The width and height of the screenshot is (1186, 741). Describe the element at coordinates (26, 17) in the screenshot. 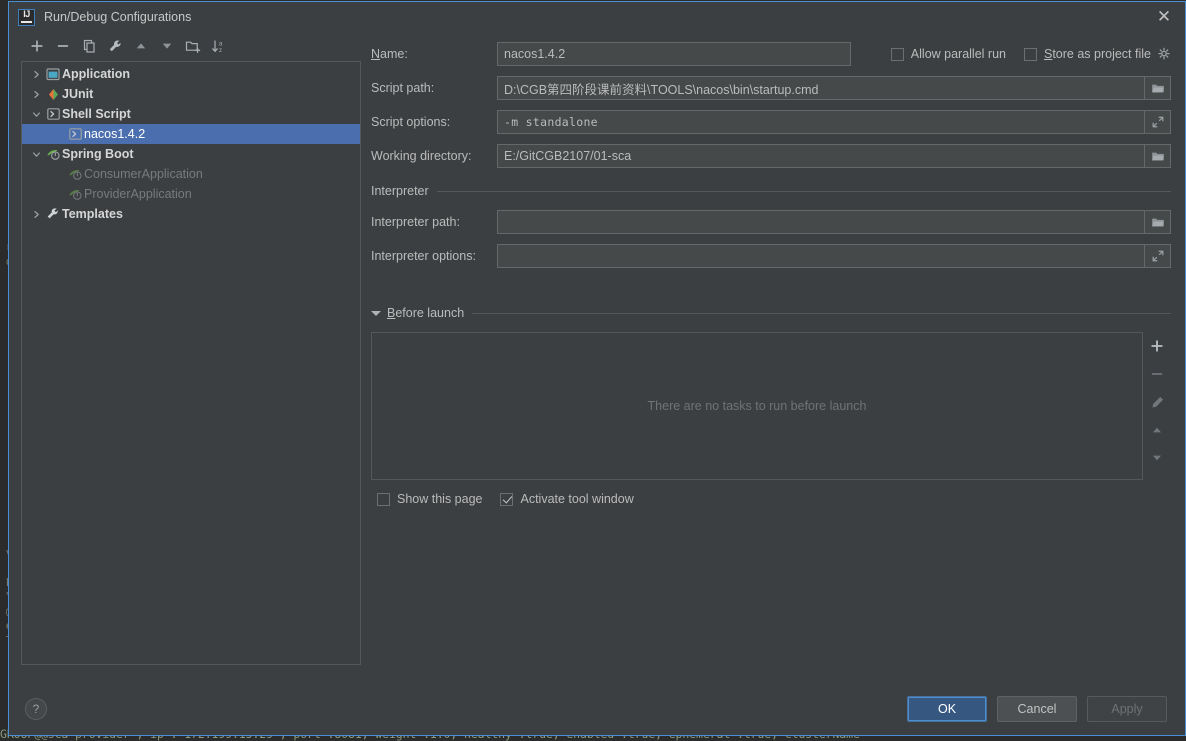

I see `intellij-idea-logo-icon` at that location.